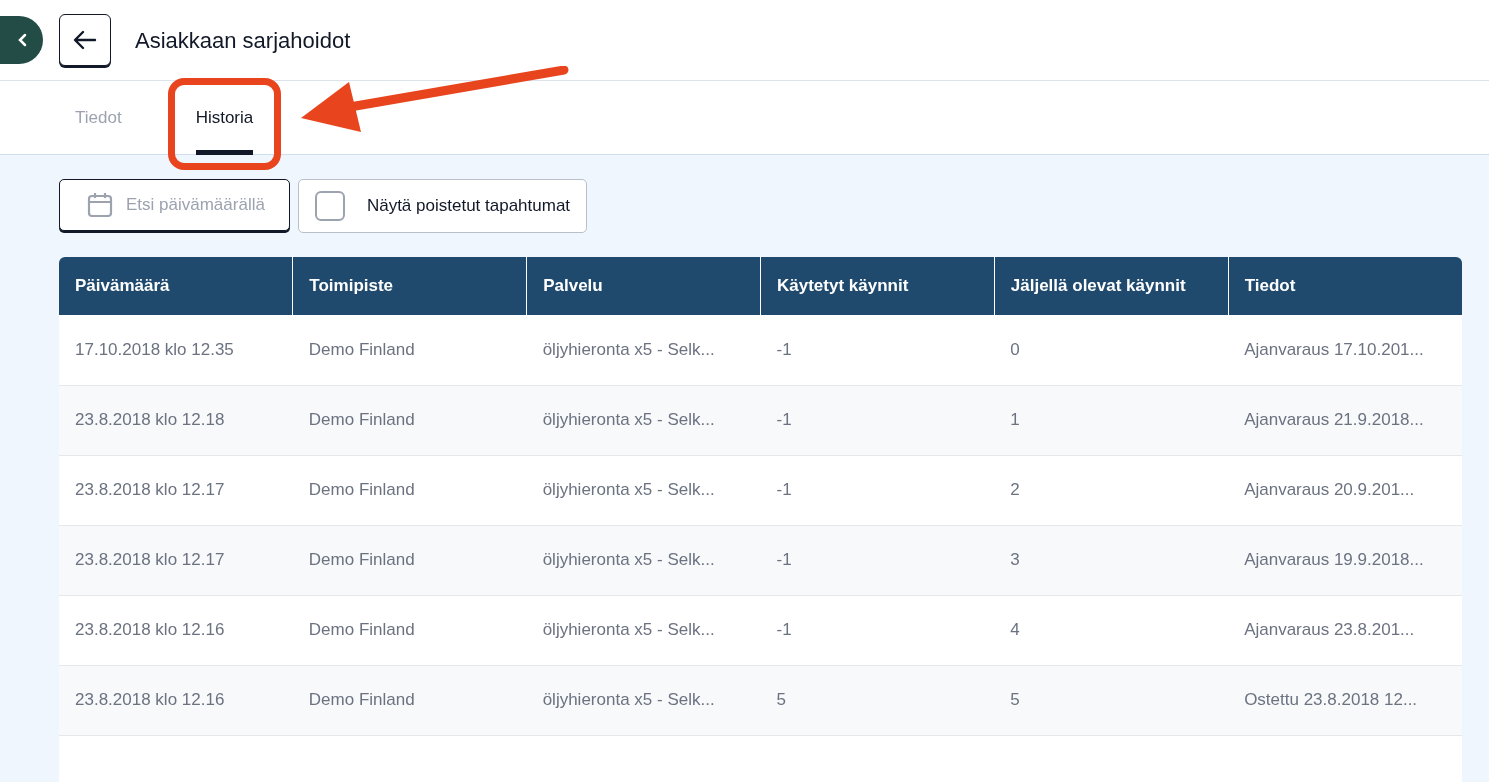 This screenshot has height=782, width=1489. I want to click on table-cell: 2, so click(1111, 490).